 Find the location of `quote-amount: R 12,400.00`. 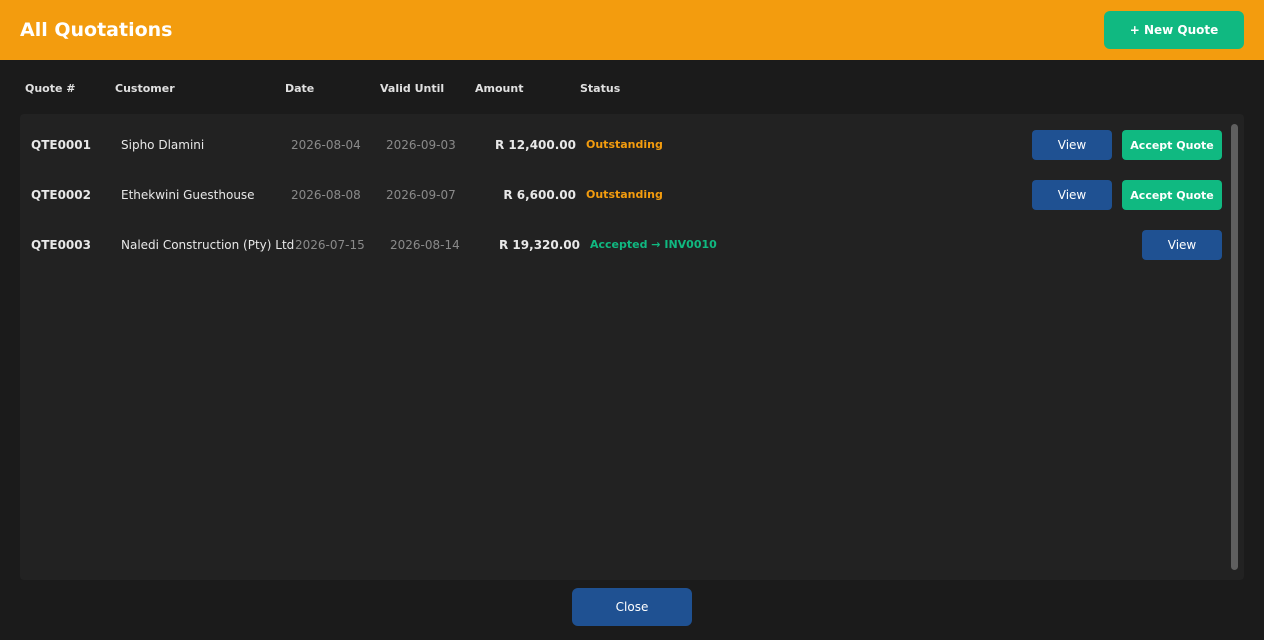

quote-amount: R 12,400.00 is located at coordinates (535, 145).